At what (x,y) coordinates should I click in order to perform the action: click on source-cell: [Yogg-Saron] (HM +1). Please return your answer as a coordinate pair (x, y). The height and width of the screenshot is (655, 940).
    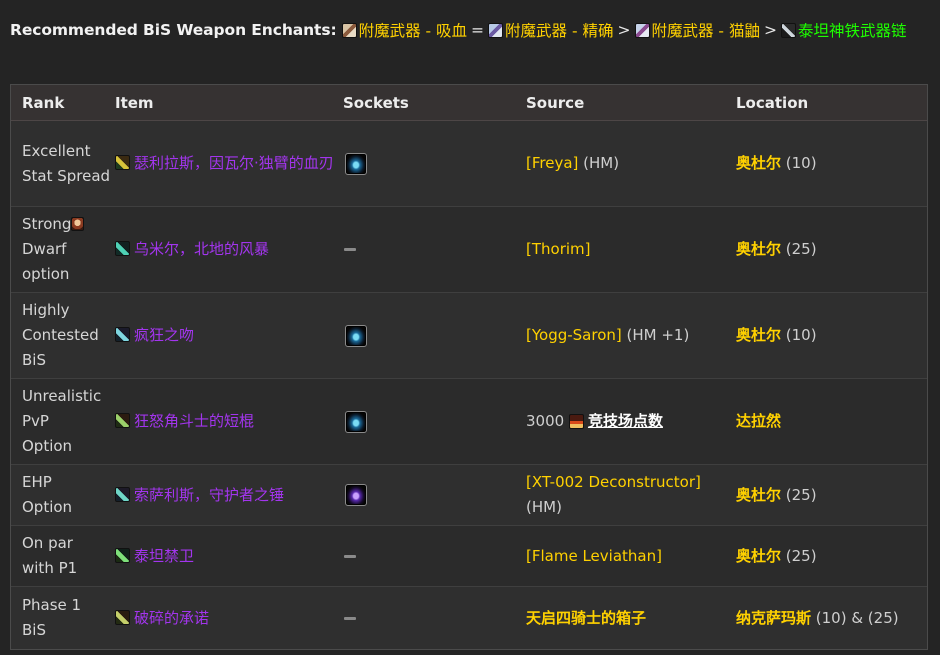
    Looking at the image, I should click on (607, 335).